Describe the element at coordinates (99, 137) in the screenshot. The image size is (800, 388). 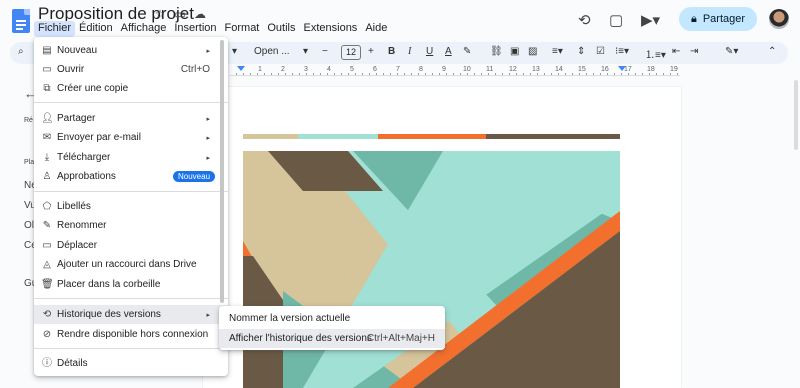
I see `menu-item-label: Envoyer par e-mail` at that location.